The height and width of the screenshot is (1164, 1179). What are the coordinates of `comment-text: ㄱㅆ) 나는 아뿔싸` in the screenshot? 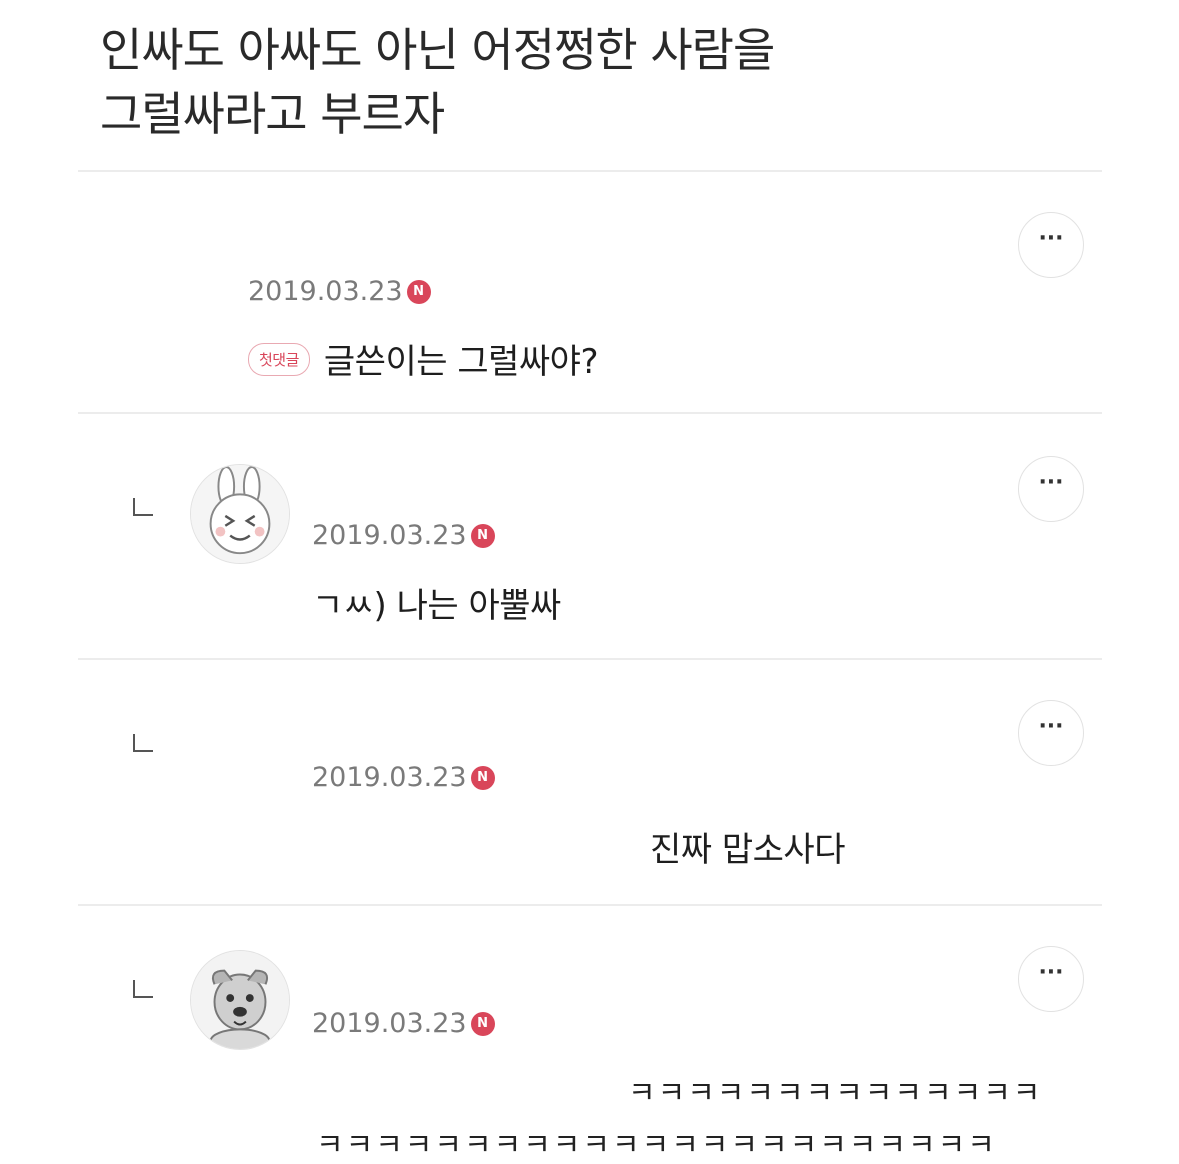 It's located at (436, 606).